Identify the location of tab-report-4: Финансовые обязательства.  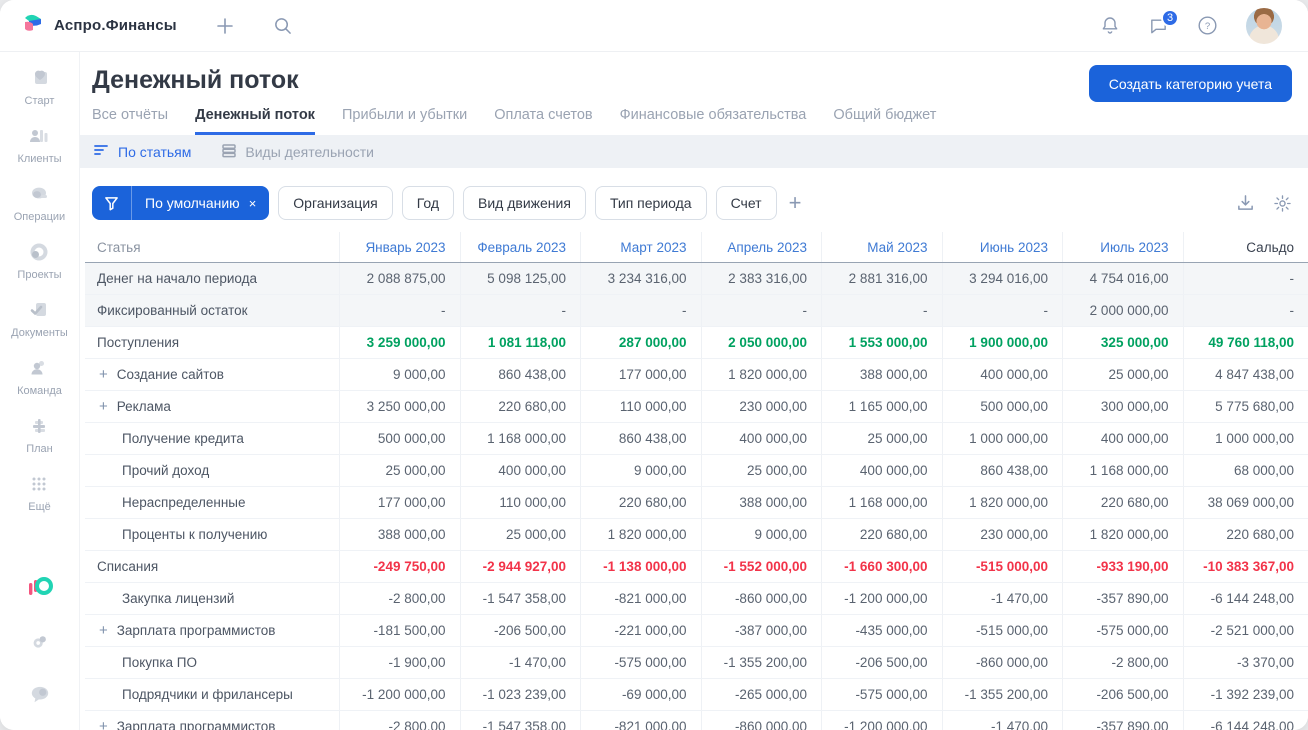
(713, 121).